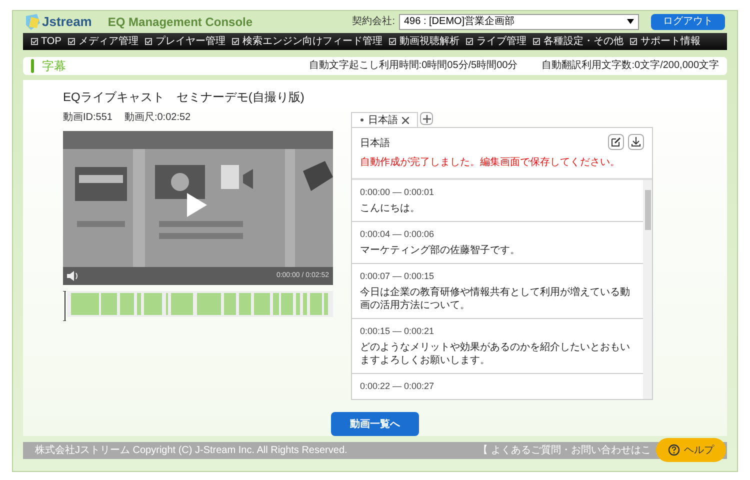  Describe the element at coordinates (54, 66) in the screenshot. I see `page-title: 字幕` at that location.